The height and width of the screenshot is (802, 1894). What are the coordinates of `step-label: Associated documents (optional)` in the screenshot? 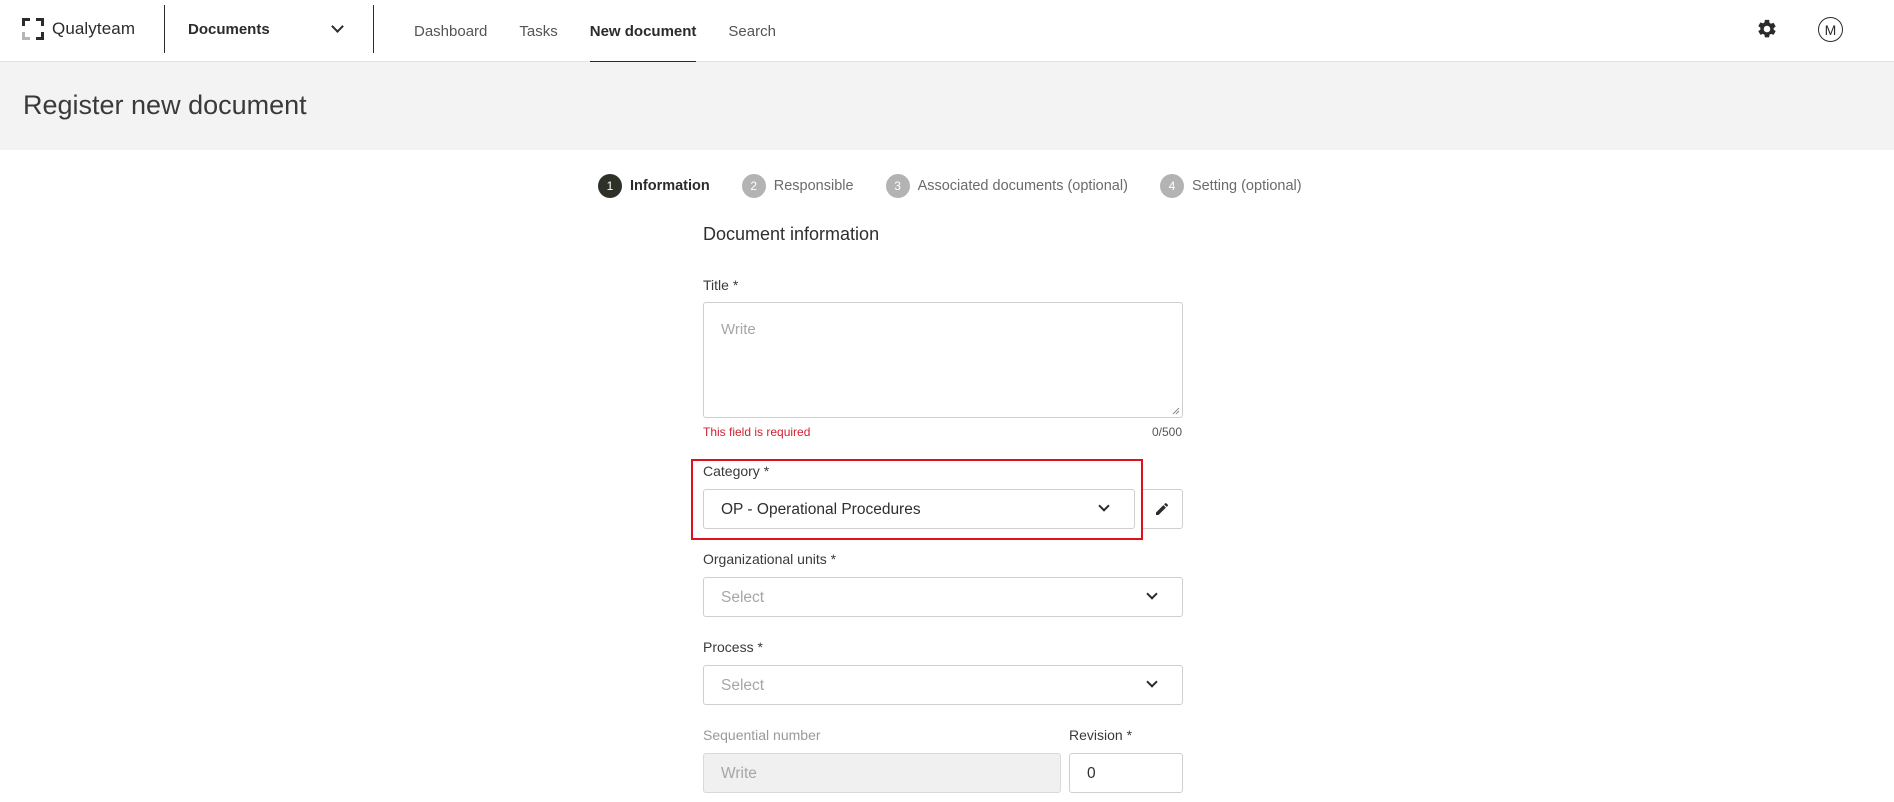 It's located at (1022, 186).